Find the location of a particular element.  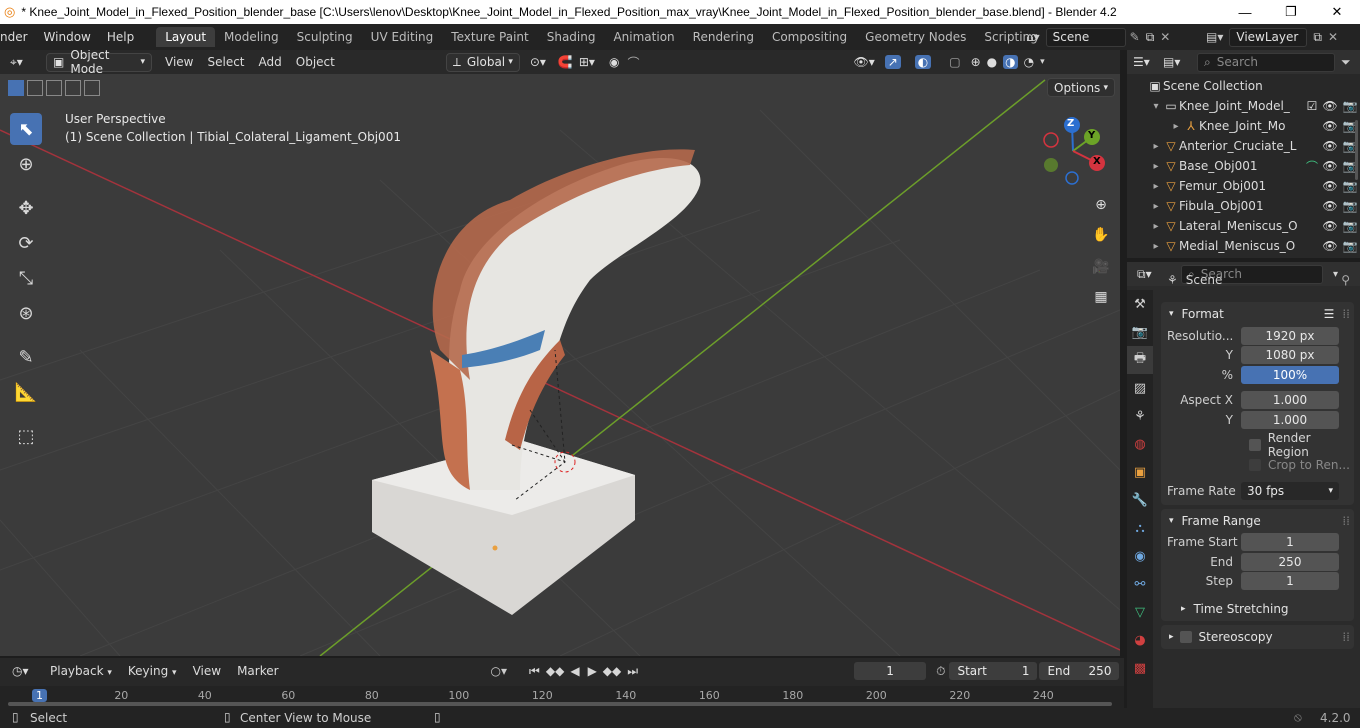

tab-shading: Shading is located at coordinates (571, 37).